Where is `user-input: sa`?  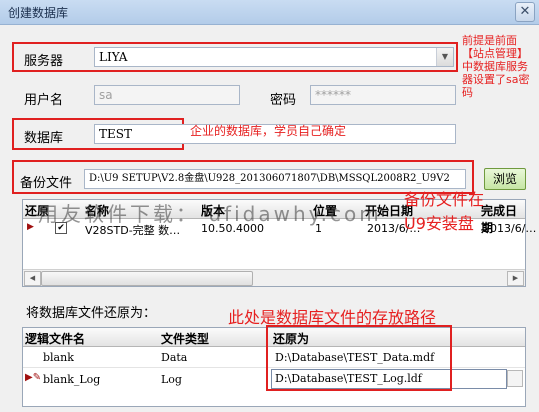
user-input: sa is located at coordinates (167, 95).